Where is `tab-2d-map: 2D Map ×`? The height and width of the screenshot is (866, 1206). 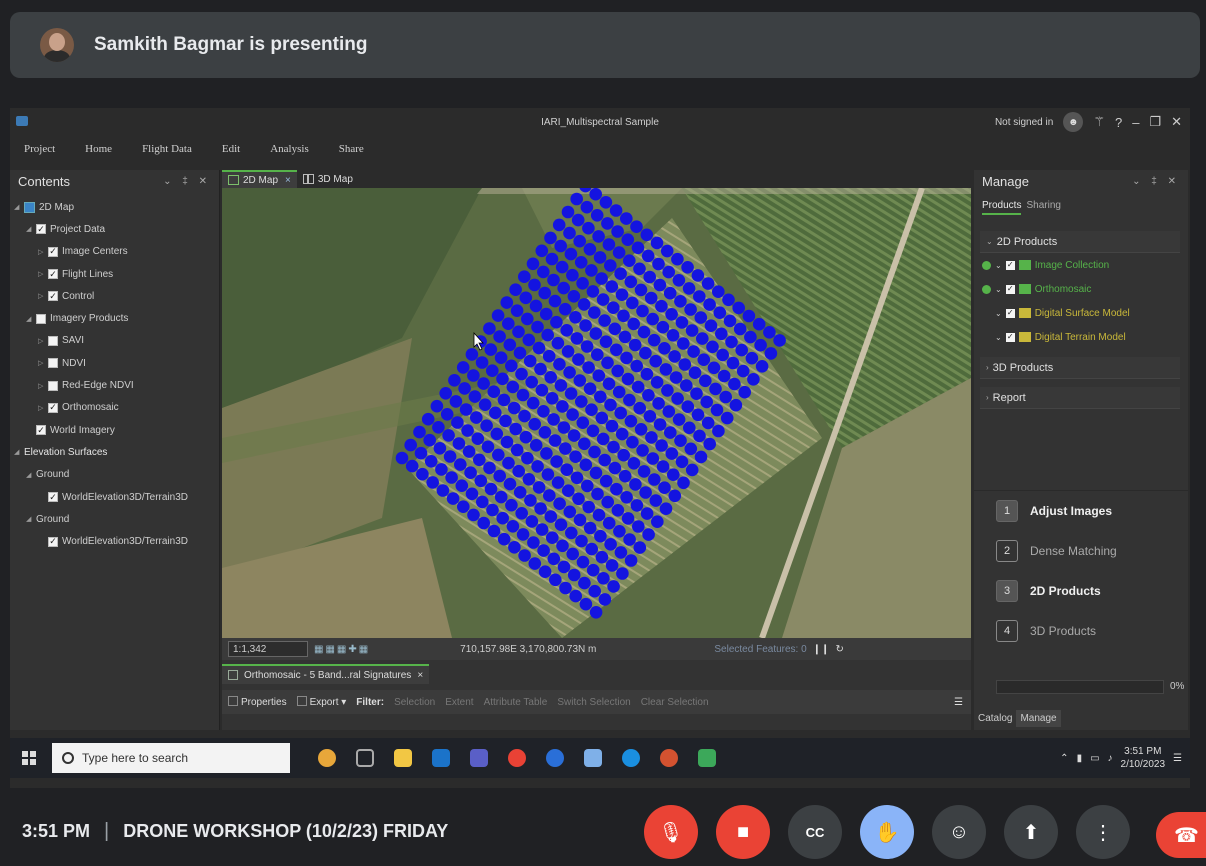 tab-2d-map: 2D Map × is located at coordinates (259, 179).